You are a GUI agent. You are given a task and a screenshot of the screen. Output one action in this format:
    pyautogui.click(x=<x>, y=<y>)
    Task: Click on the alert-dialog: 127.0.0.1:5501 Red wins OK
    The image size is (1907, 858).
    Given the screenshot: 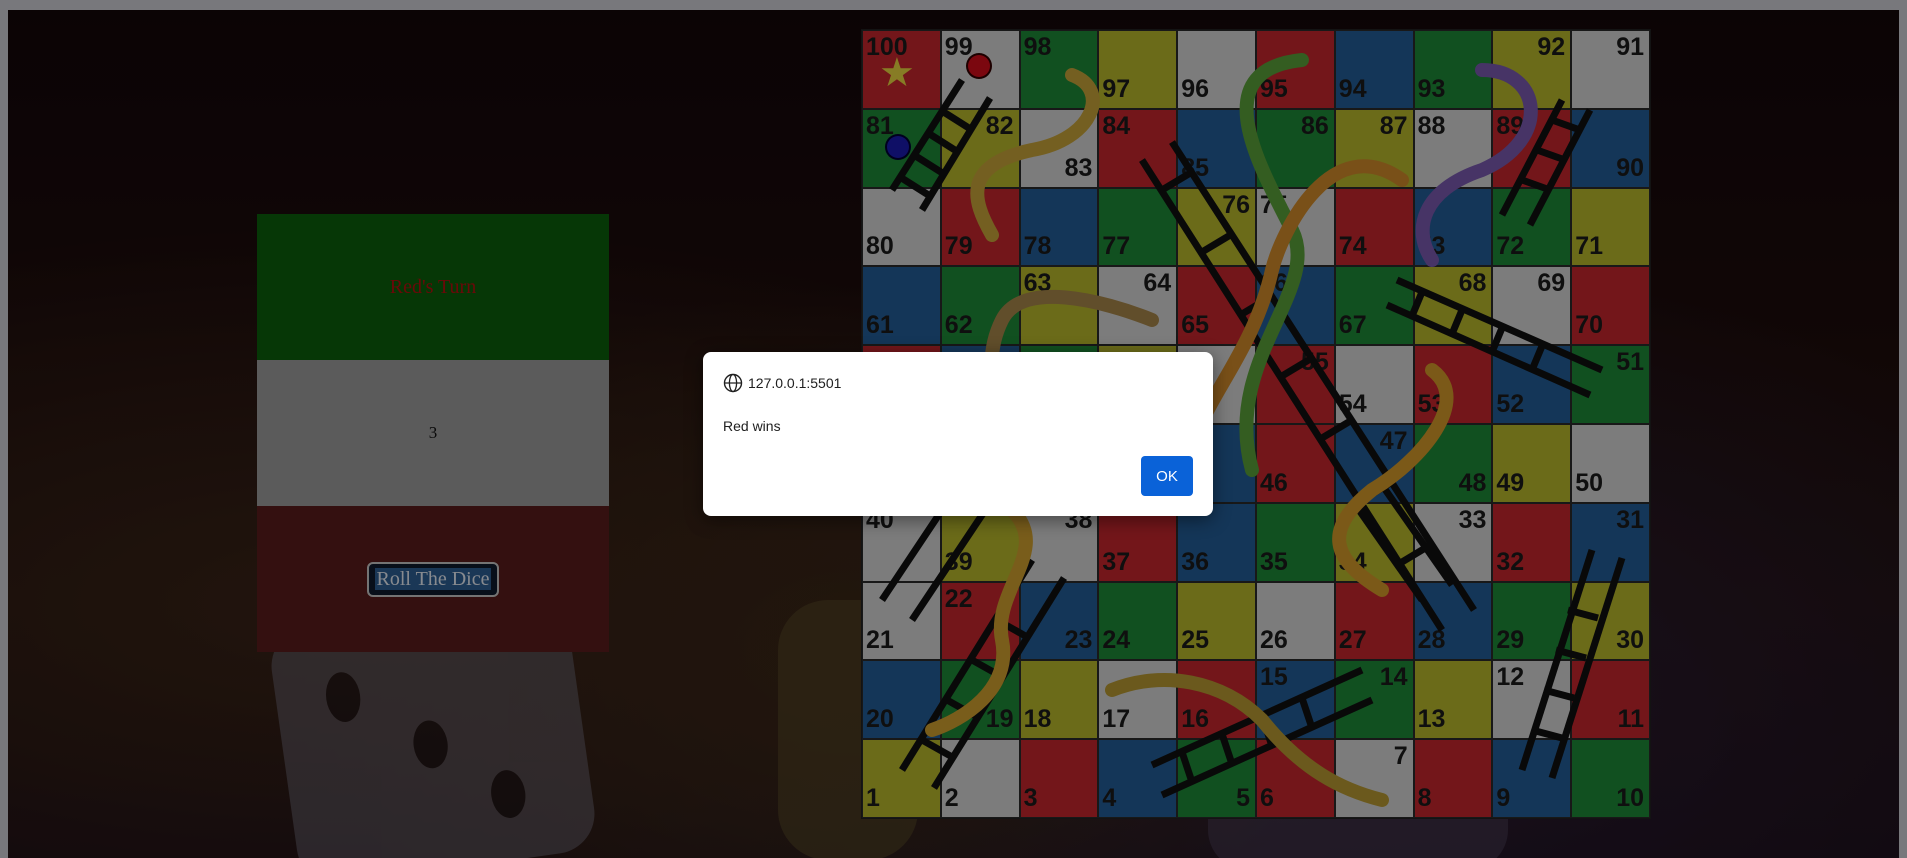 What is the action you would take?
    pyautogui.click(x=958, y=434)
    